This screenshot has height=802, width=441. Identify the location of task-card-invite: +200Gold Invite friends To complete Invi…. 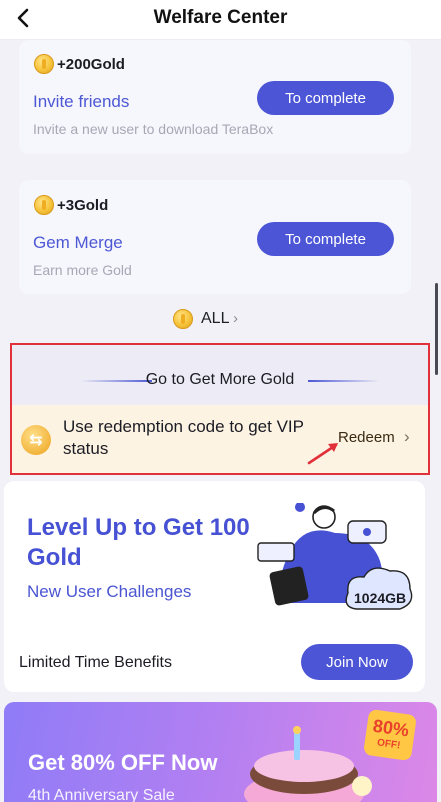
(215, 97).